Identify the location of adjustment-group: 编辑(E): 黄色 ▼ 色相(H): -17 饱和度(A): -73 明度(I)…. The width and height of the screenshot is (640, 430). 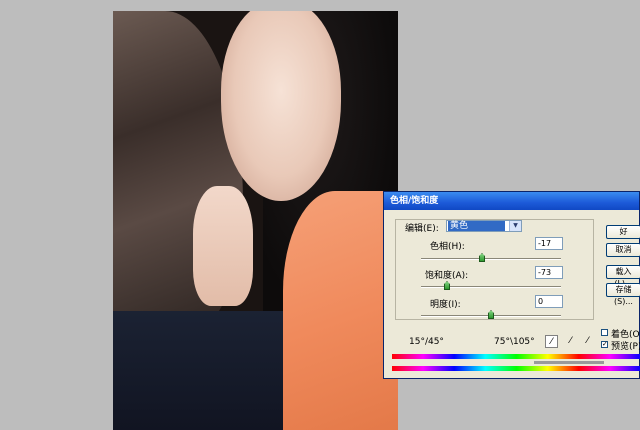
(494, 269).